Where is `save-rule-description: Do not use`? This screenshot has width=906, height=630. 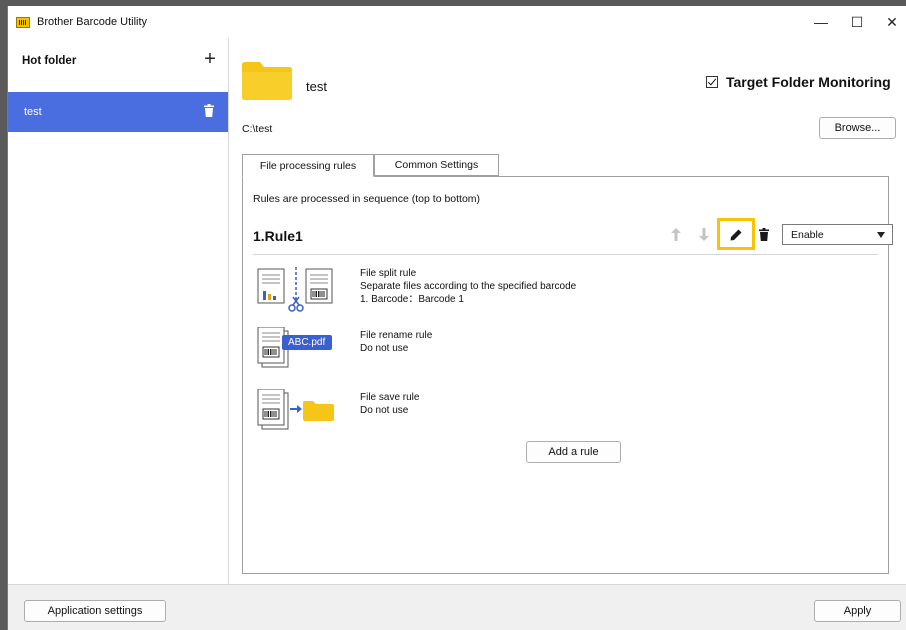 save-rule-description: Do not use is located at coordinates (384, 410).